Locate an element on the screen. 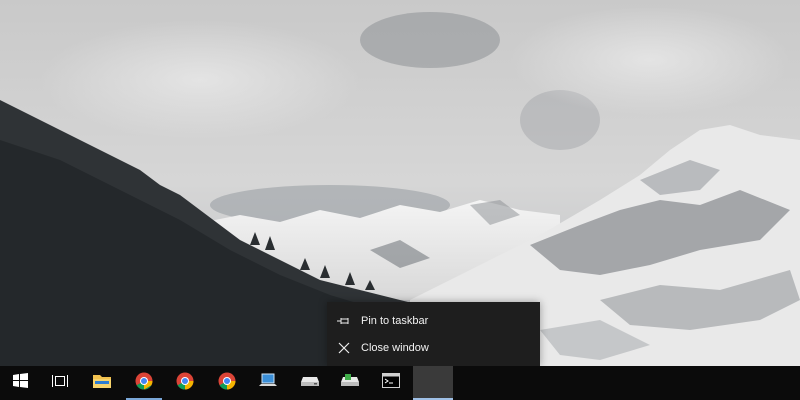 This screenshot has width=800, height=400. laptop-app-button is located at coordinates (268, 383).